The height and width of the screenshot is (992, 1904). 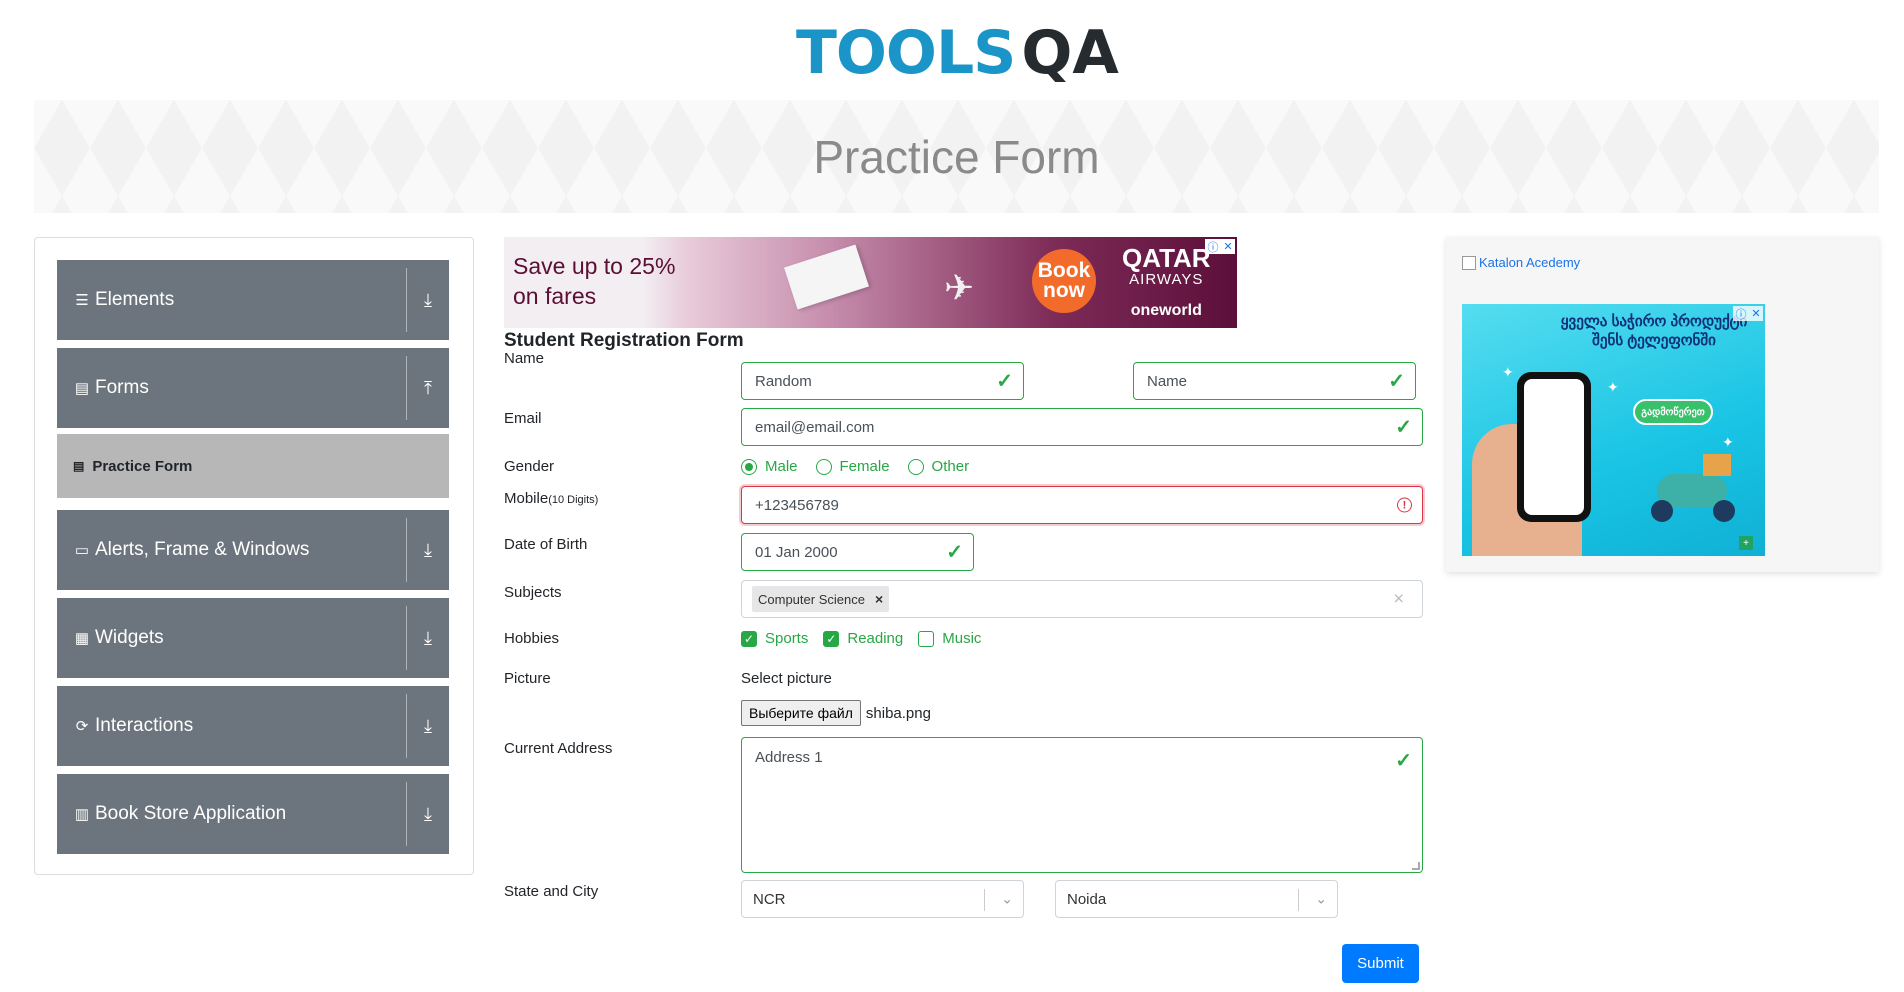 What do you see at coordinates (769, 899) in the screenshot?
I see `state-value: NCR` at bounding box center [769, 899].